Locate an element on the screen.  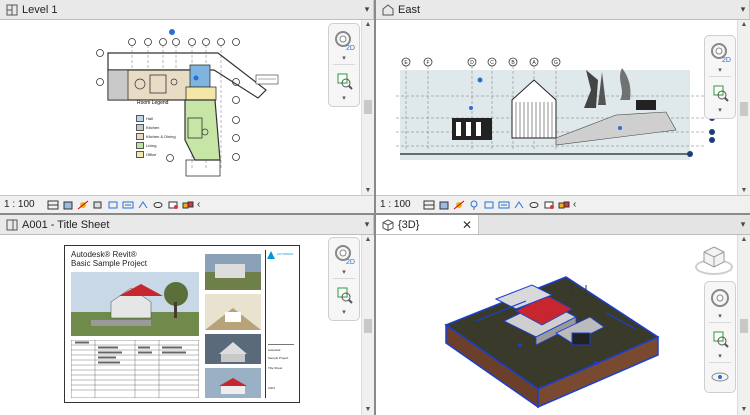
grid-label: G is located at coordinates (556, 63).